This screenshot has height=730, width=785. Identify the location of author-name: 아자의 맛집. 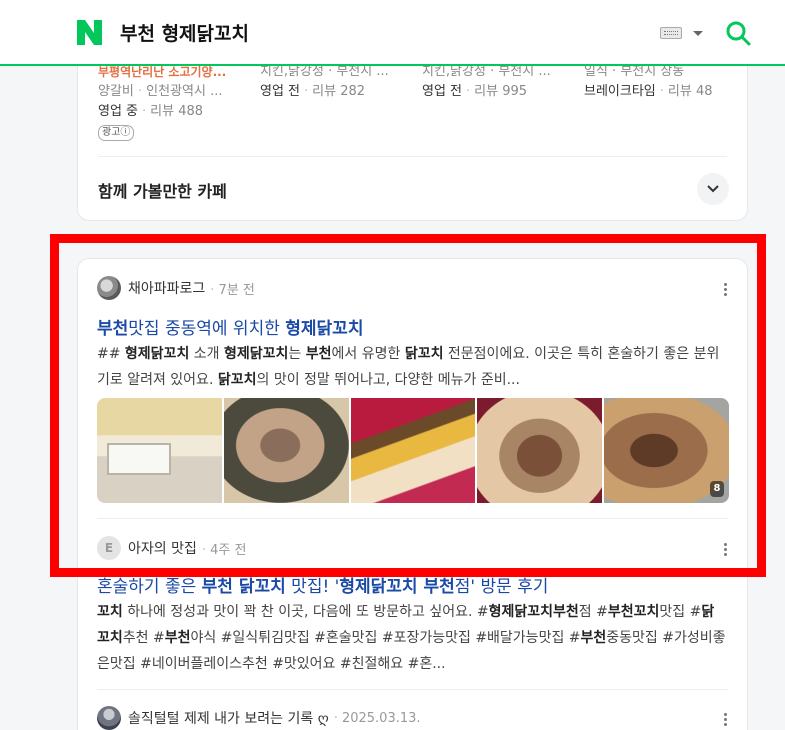
(162, 549).